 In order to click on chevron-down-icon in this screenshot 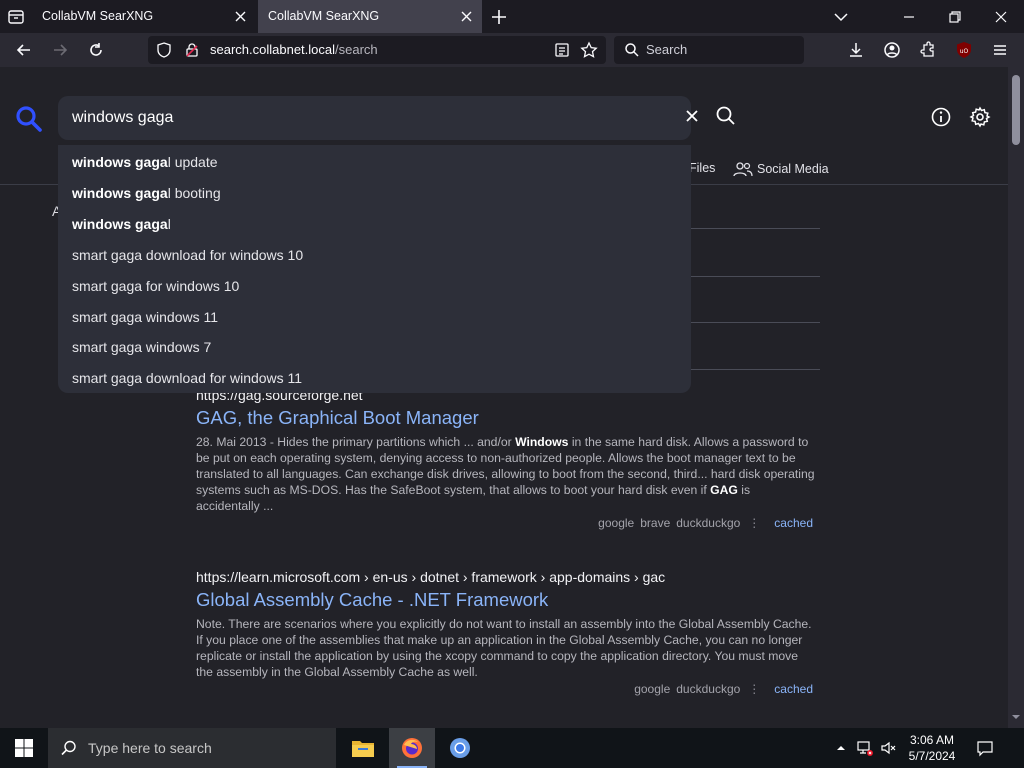, I will do `click(841, 17)`.